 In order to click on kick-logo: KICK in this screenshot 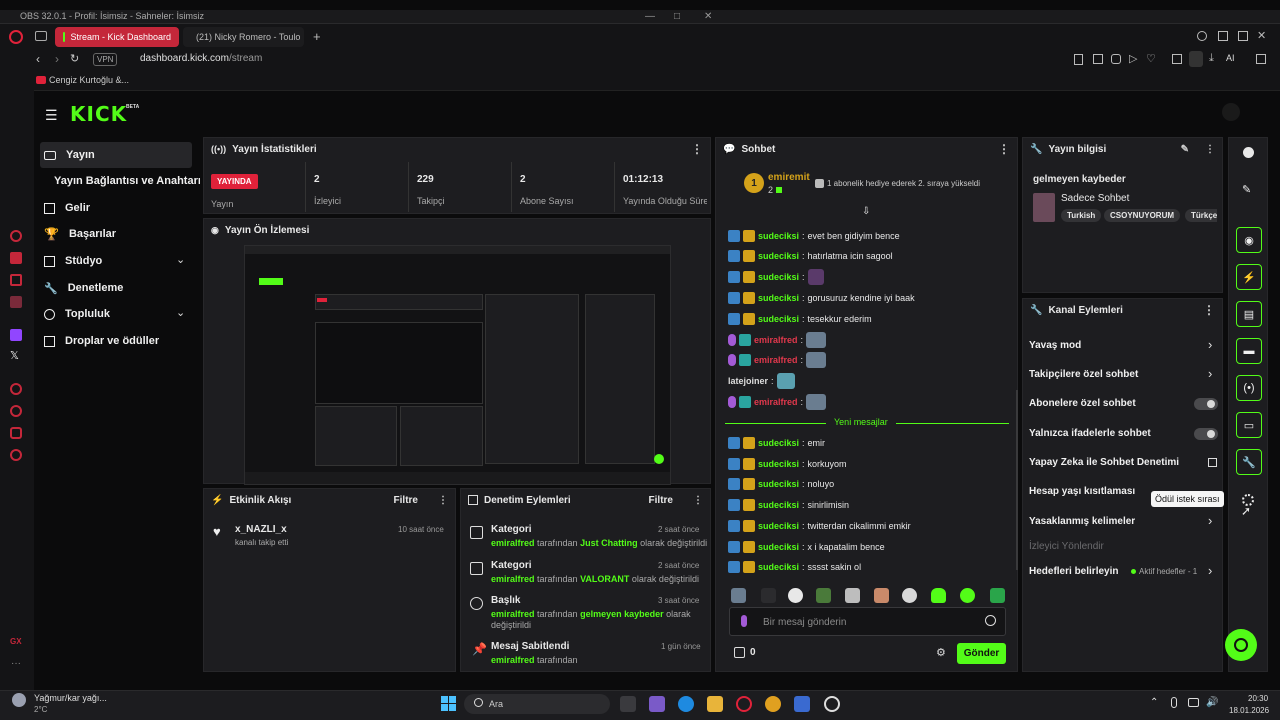, I will do `click(98, 114)`.